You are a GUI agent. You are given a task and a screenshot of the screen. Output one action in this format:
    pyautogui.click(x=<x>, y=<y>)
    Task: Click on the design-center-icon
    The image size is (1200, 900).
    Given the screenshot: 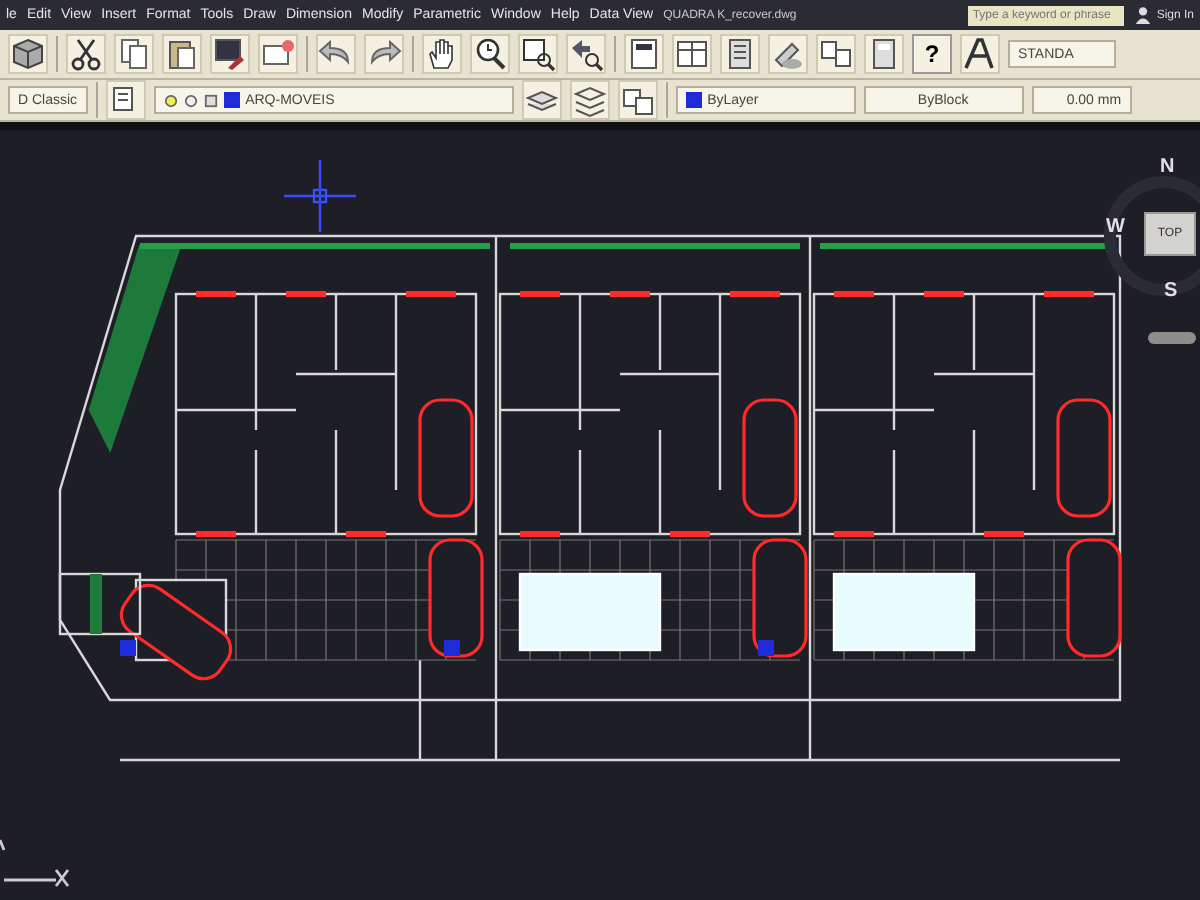 What is the action you would take?
    pyautogui.click(x=692, y=54)
    